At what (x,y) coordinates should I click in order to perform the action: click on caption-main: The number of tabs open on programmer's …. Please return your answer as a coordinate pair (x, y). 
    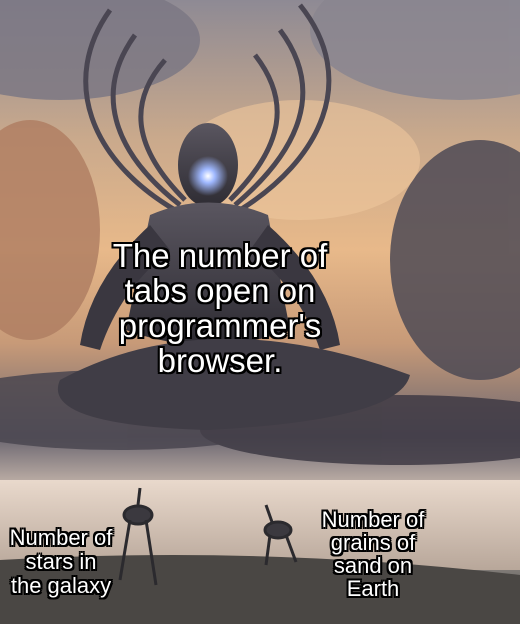
    Looking at the image, I should click on (220, 308).